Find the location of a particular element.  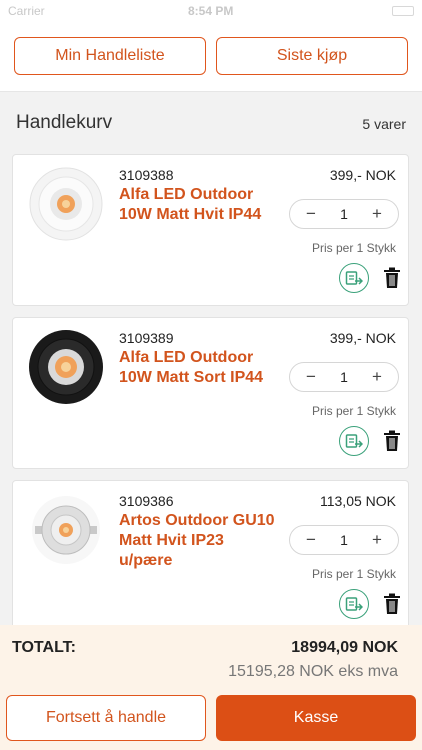

continue-shopping-button: Fortsett å handle is located at coordinates (106, 718).